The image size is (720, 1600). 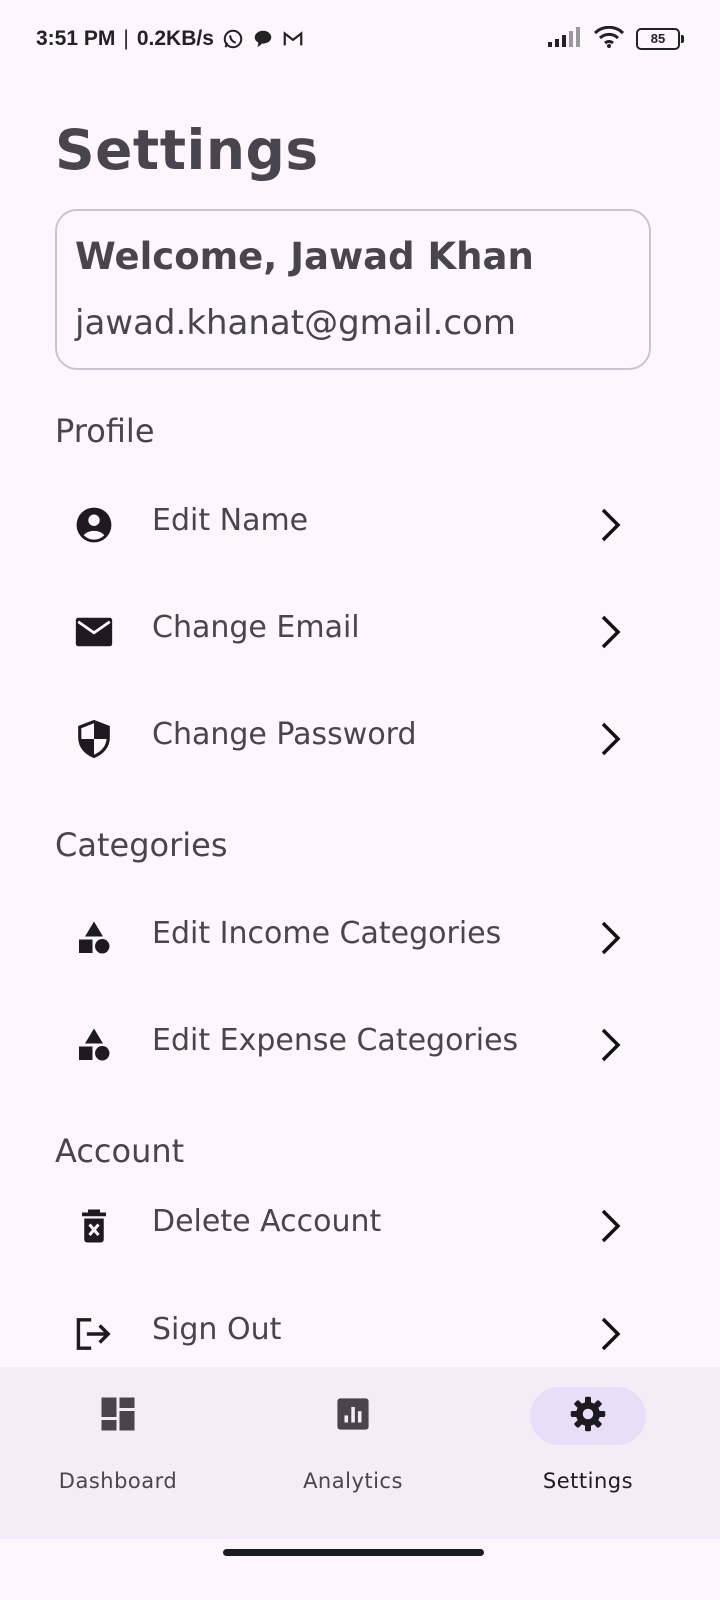 What do you see at coordinates (175, 38) in the screenshot?
I see `status-network-speed: 0.2KB/s` at bounding box center [175, 38].